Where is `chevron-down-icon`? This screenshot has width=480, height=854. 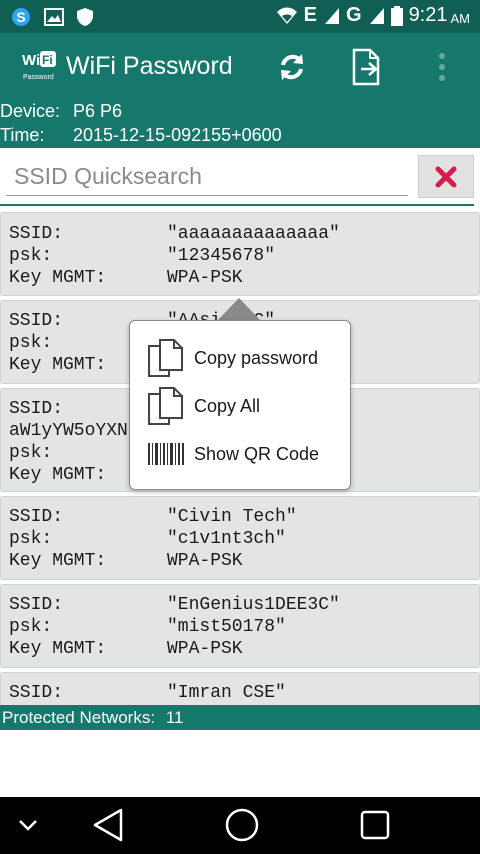 chevron-down-icon is located at coordinates (28, 825).